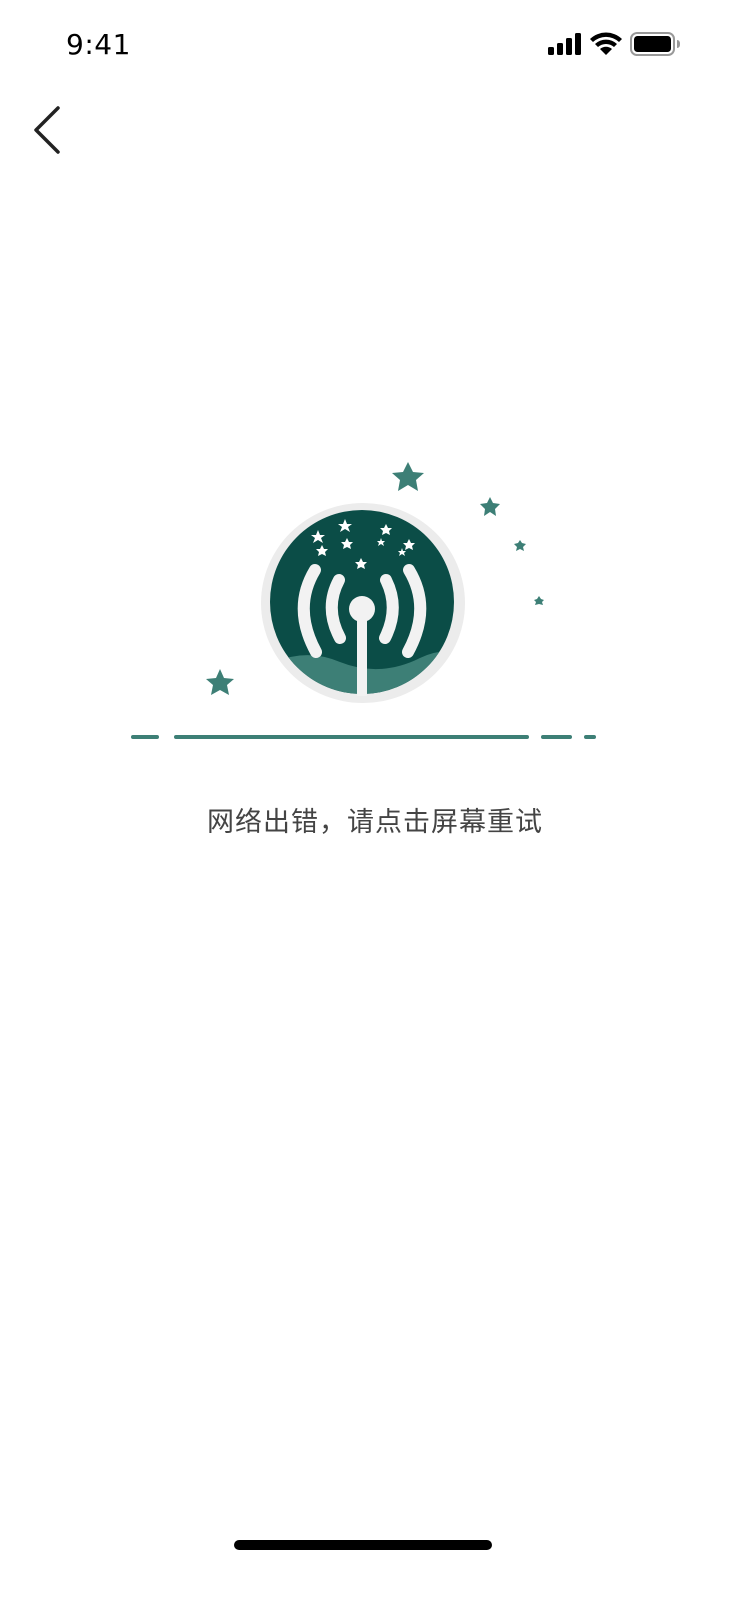 The width and height of the screenshot is (750, 1624). Describe the element at coordinates (362, 657) in the screenshot. I see `antenna-pole` at that location.